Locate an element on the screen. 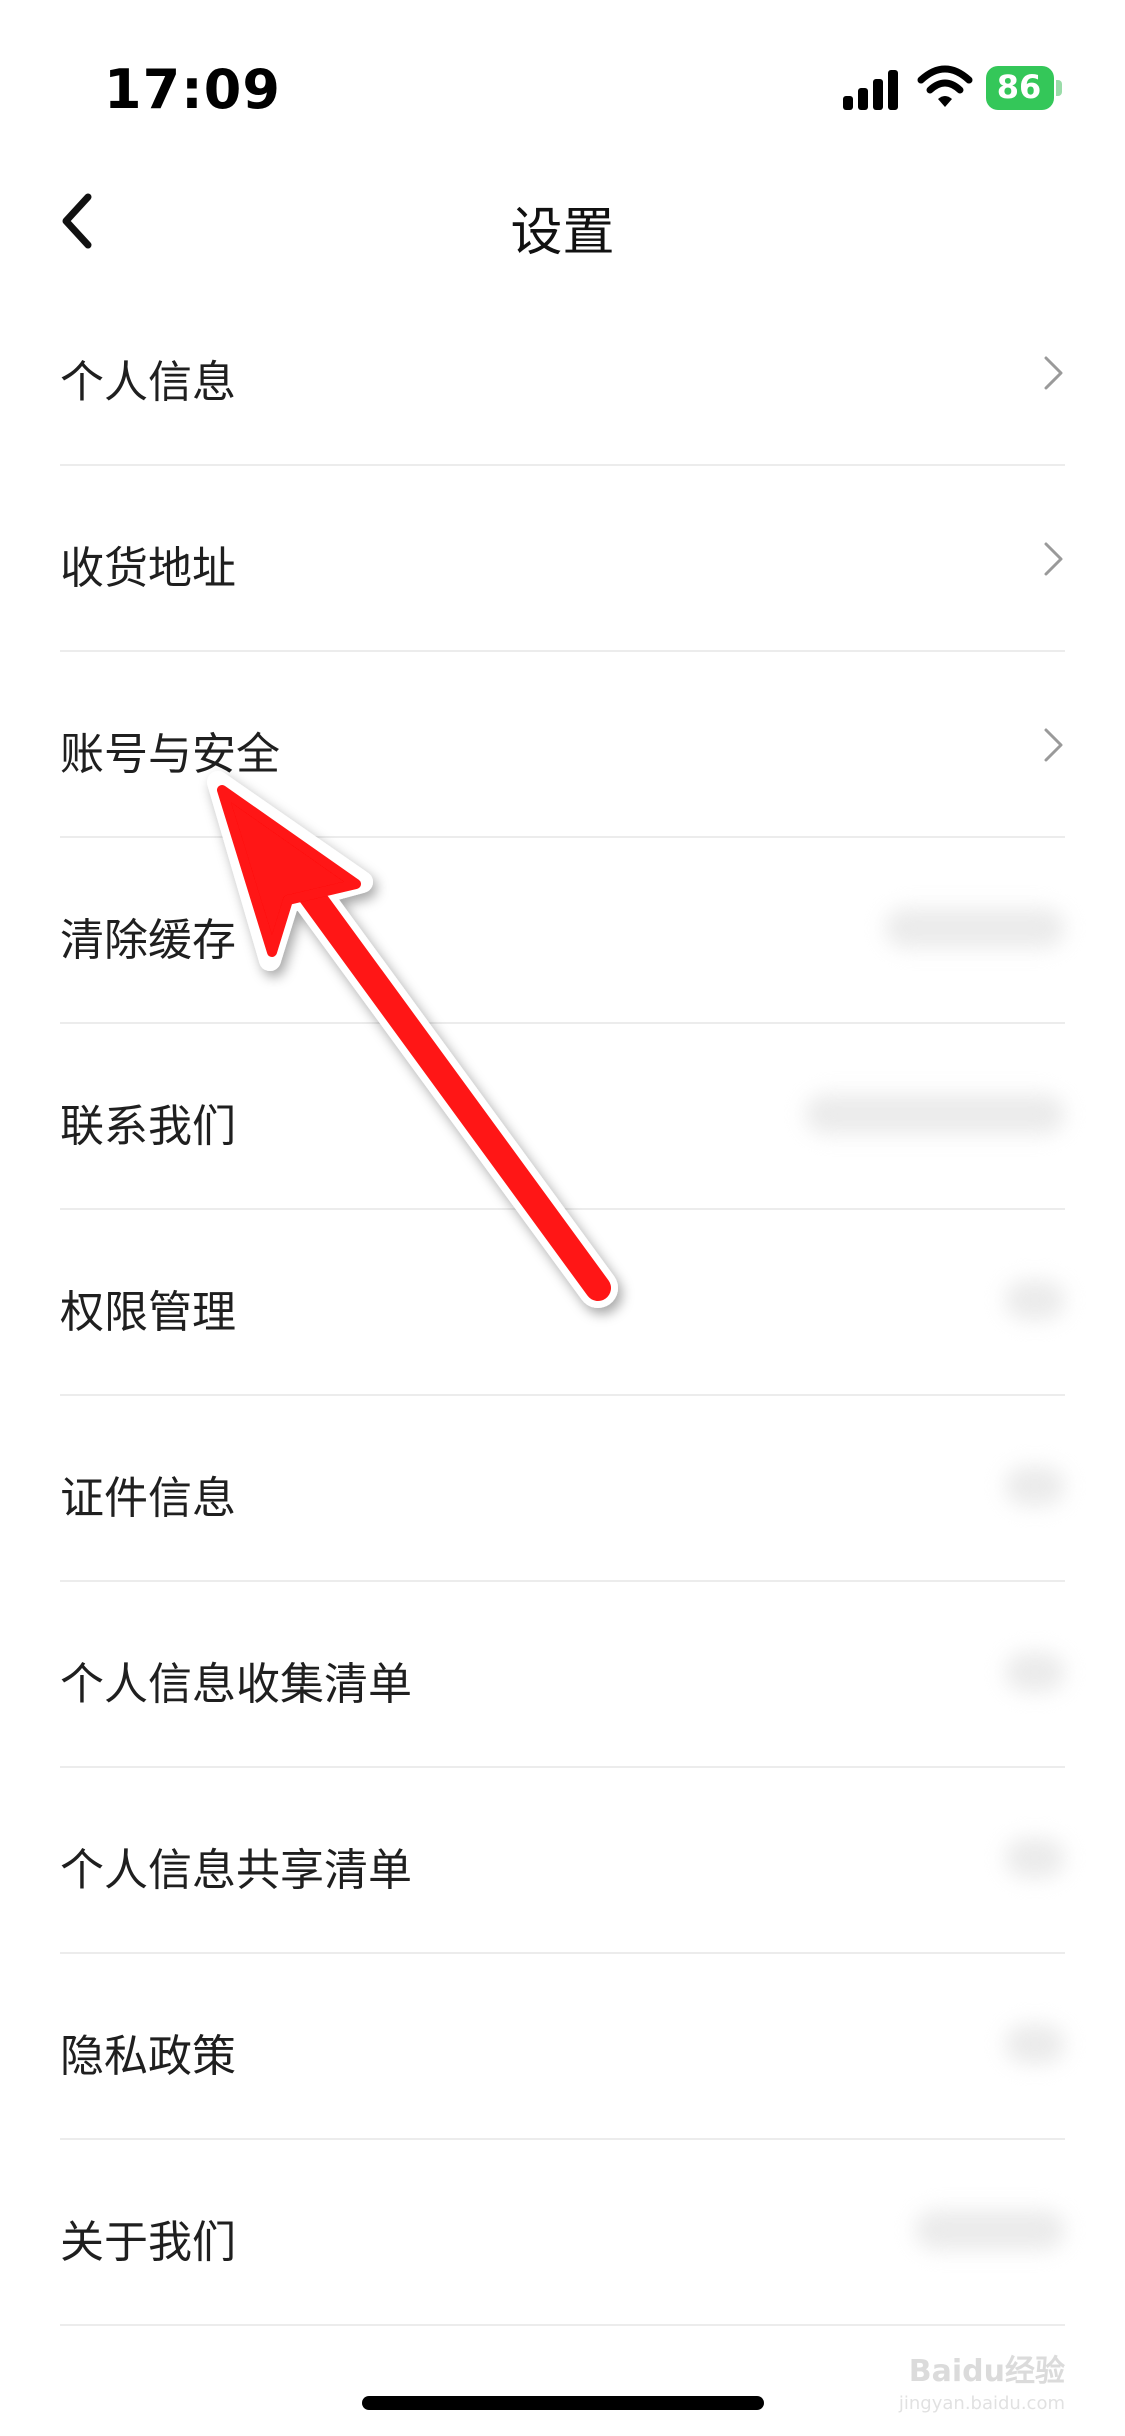 Image resolution: width=1125 pixels, height=2436 pixels. settings-row: 清除缓存 is located at coordinates (562, 931).